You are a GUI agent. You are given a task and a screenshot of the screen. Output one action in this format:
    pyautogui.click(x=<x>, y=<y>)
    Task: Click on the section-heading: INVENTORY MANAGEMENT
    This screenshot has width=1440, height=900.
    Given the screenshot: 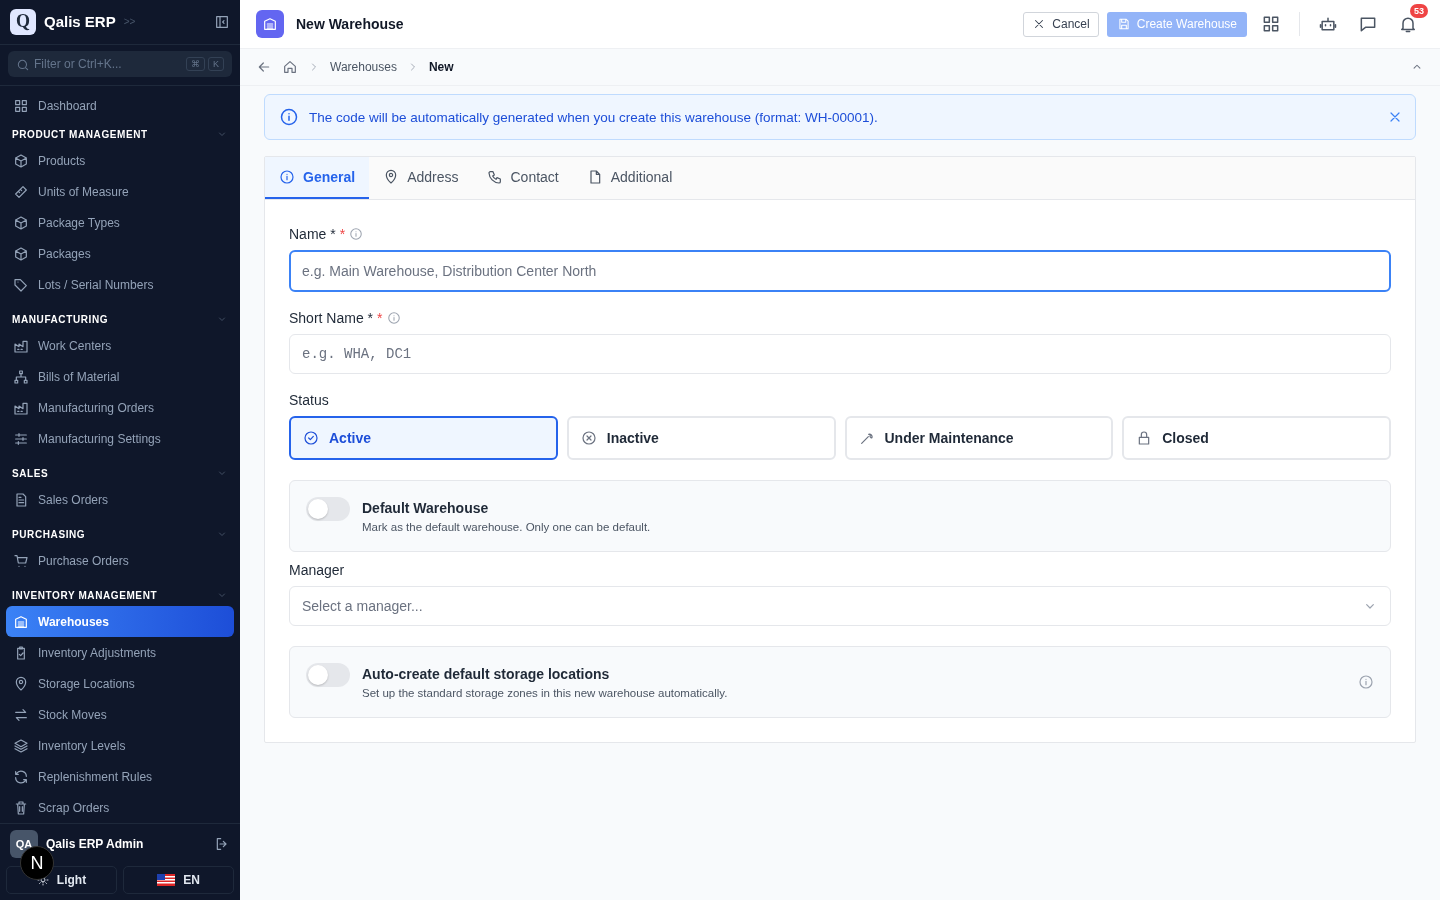 What is the action you would take?
    pyautogui.click(x=85, y=595)
    